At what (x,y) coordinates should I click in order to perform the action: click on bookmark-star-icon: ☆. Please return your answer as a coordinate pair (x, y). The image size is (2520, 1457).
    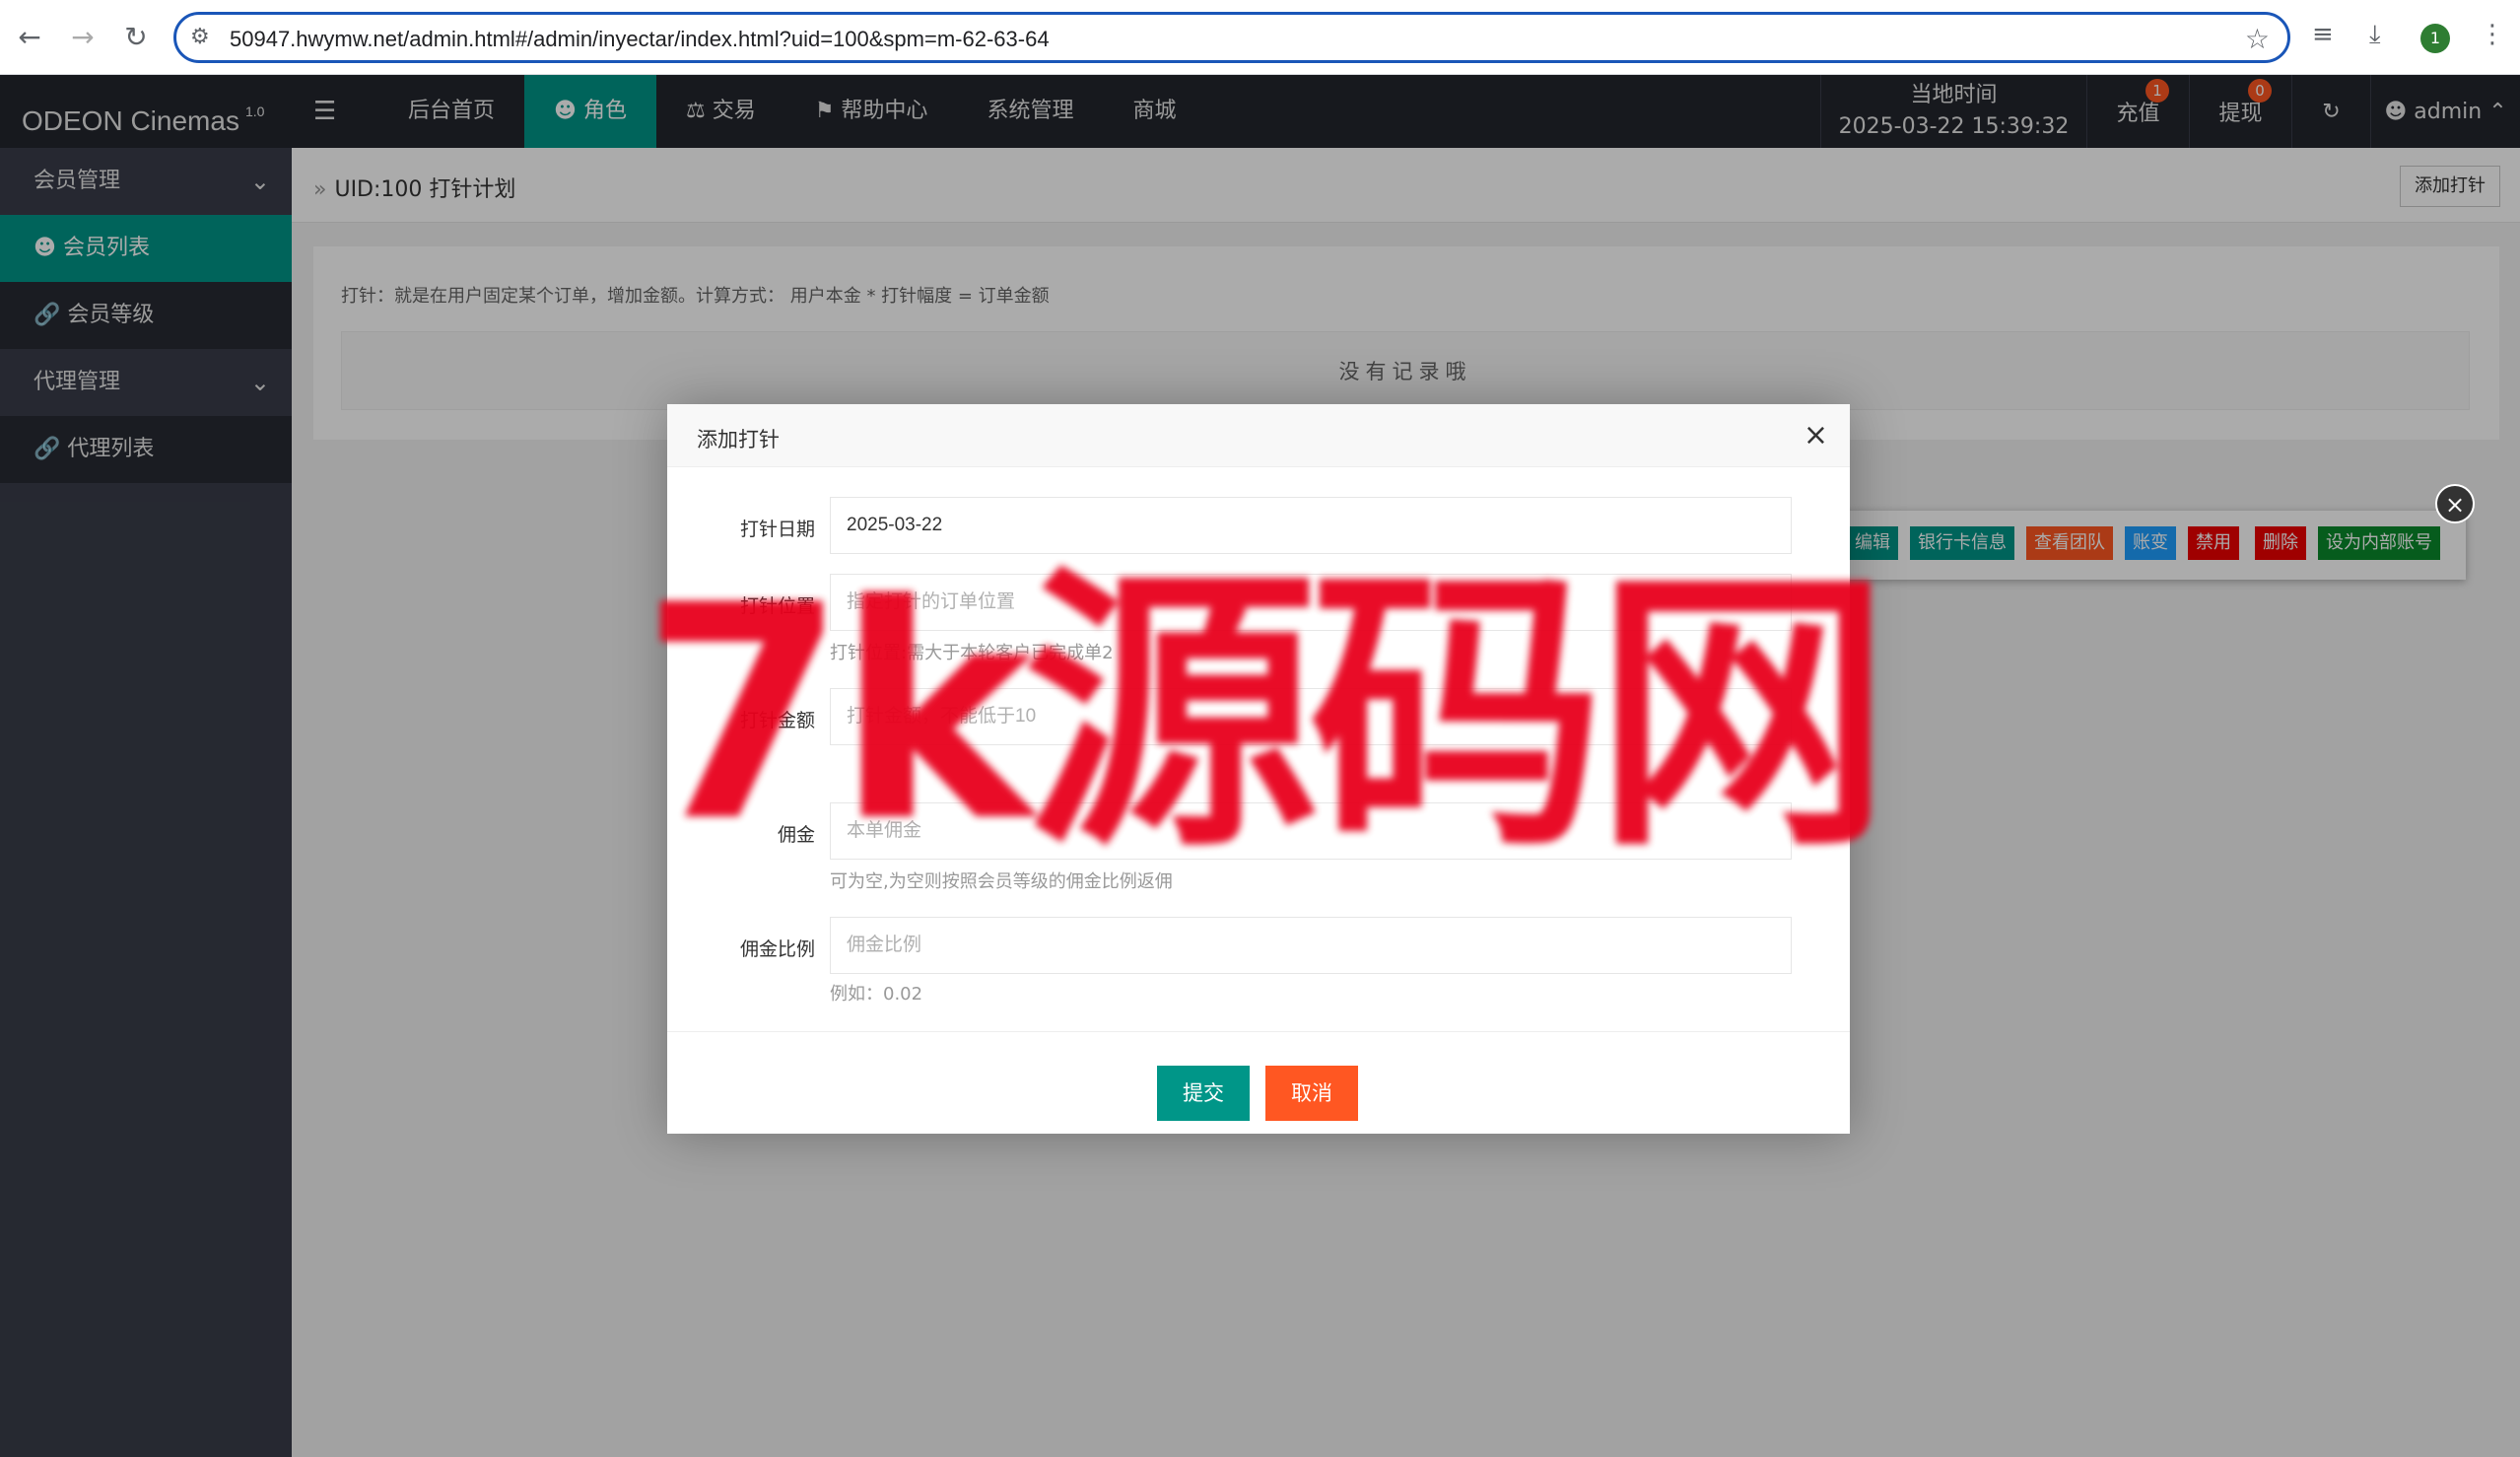
    Looking at the image, I should click on (2257, 39).